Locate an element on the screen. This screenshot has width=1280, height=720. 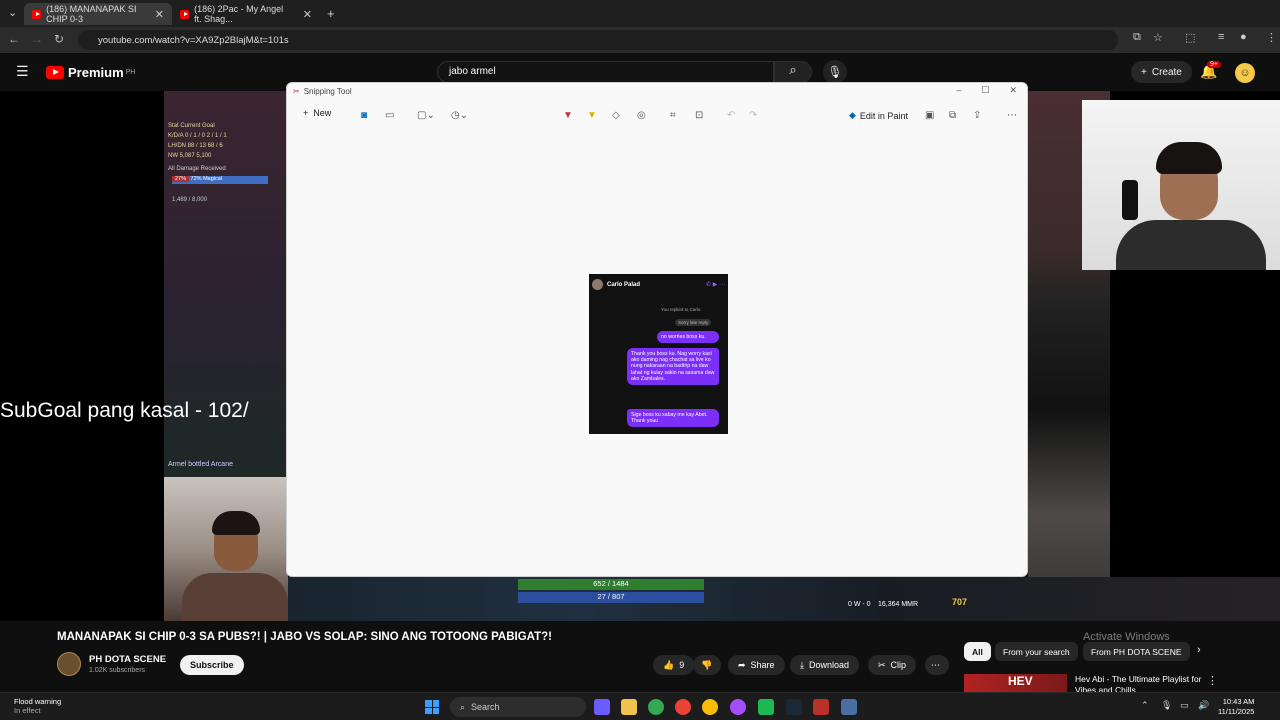
copy-icon: ⧉ is located at coordinates (952, 115).